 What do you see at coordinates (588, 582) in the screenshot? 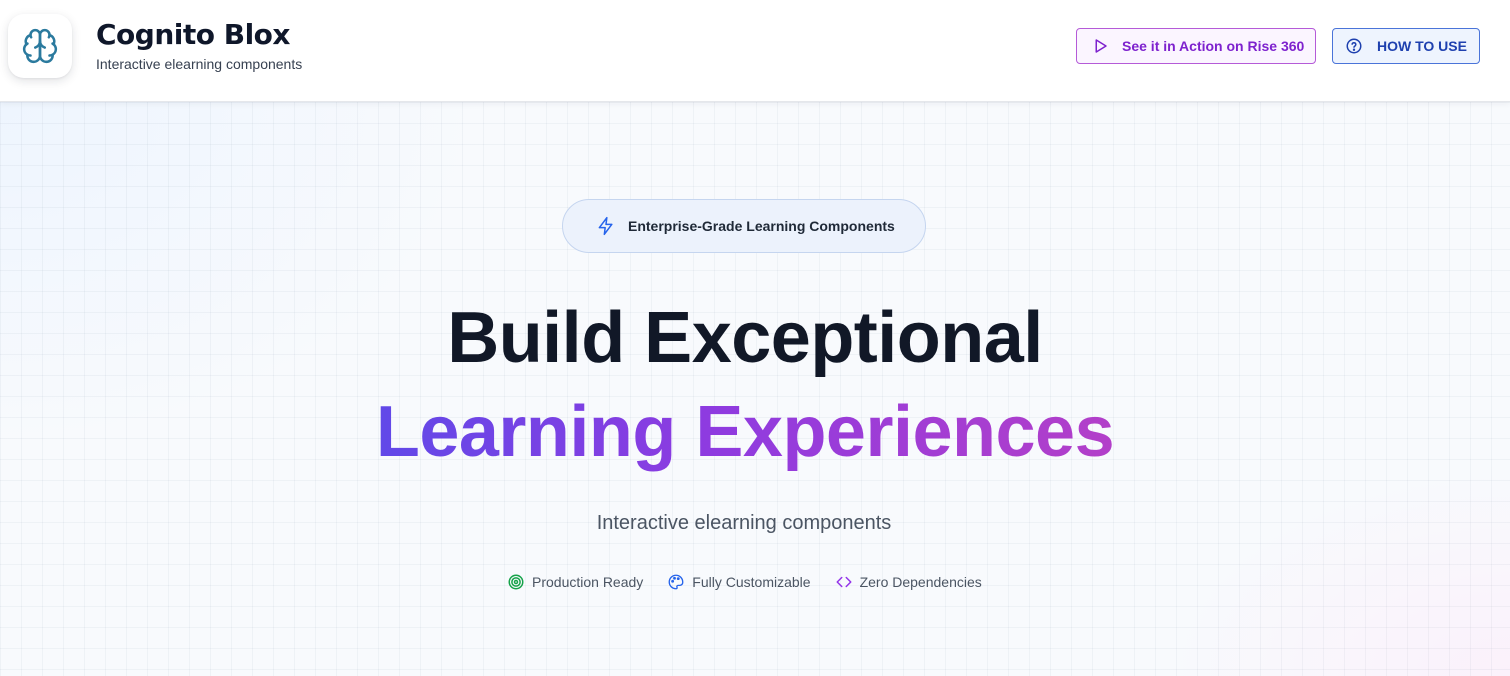
I see `feature-label: Production Ready` at bounding box center [588, 582].